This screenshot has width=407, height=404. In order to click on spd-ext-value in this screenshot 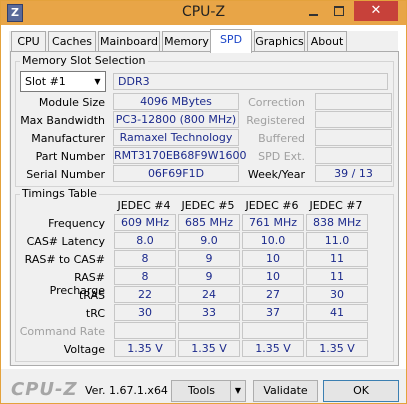, I will do `click(353, 155)`.